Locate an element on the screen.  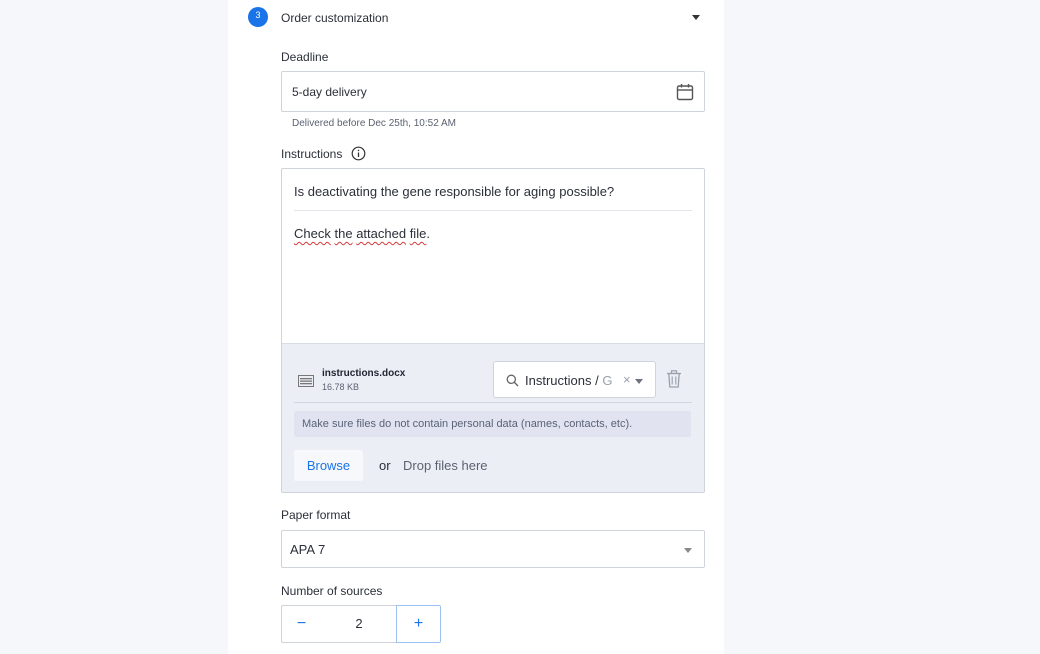
deadline-picker: 5-day delivery is located at coordinates (493, 91).